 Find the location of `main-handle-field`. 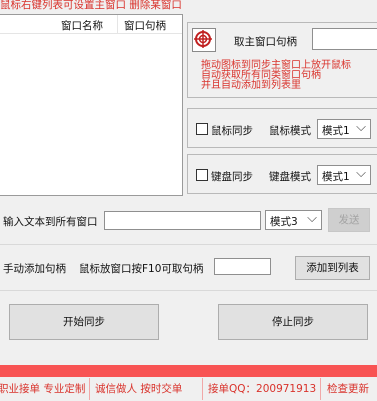

main-handle-field is located at coordinates (344, 39).